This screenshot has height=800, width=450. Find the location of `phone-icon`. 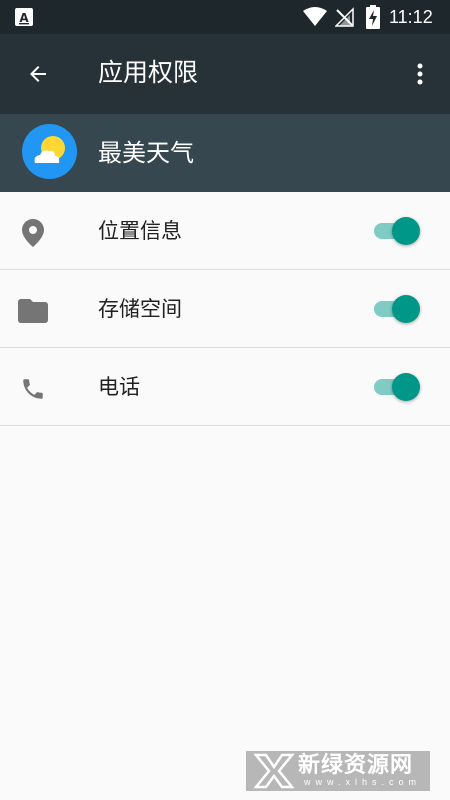

phone-icon is located at coordinates (33, 389).